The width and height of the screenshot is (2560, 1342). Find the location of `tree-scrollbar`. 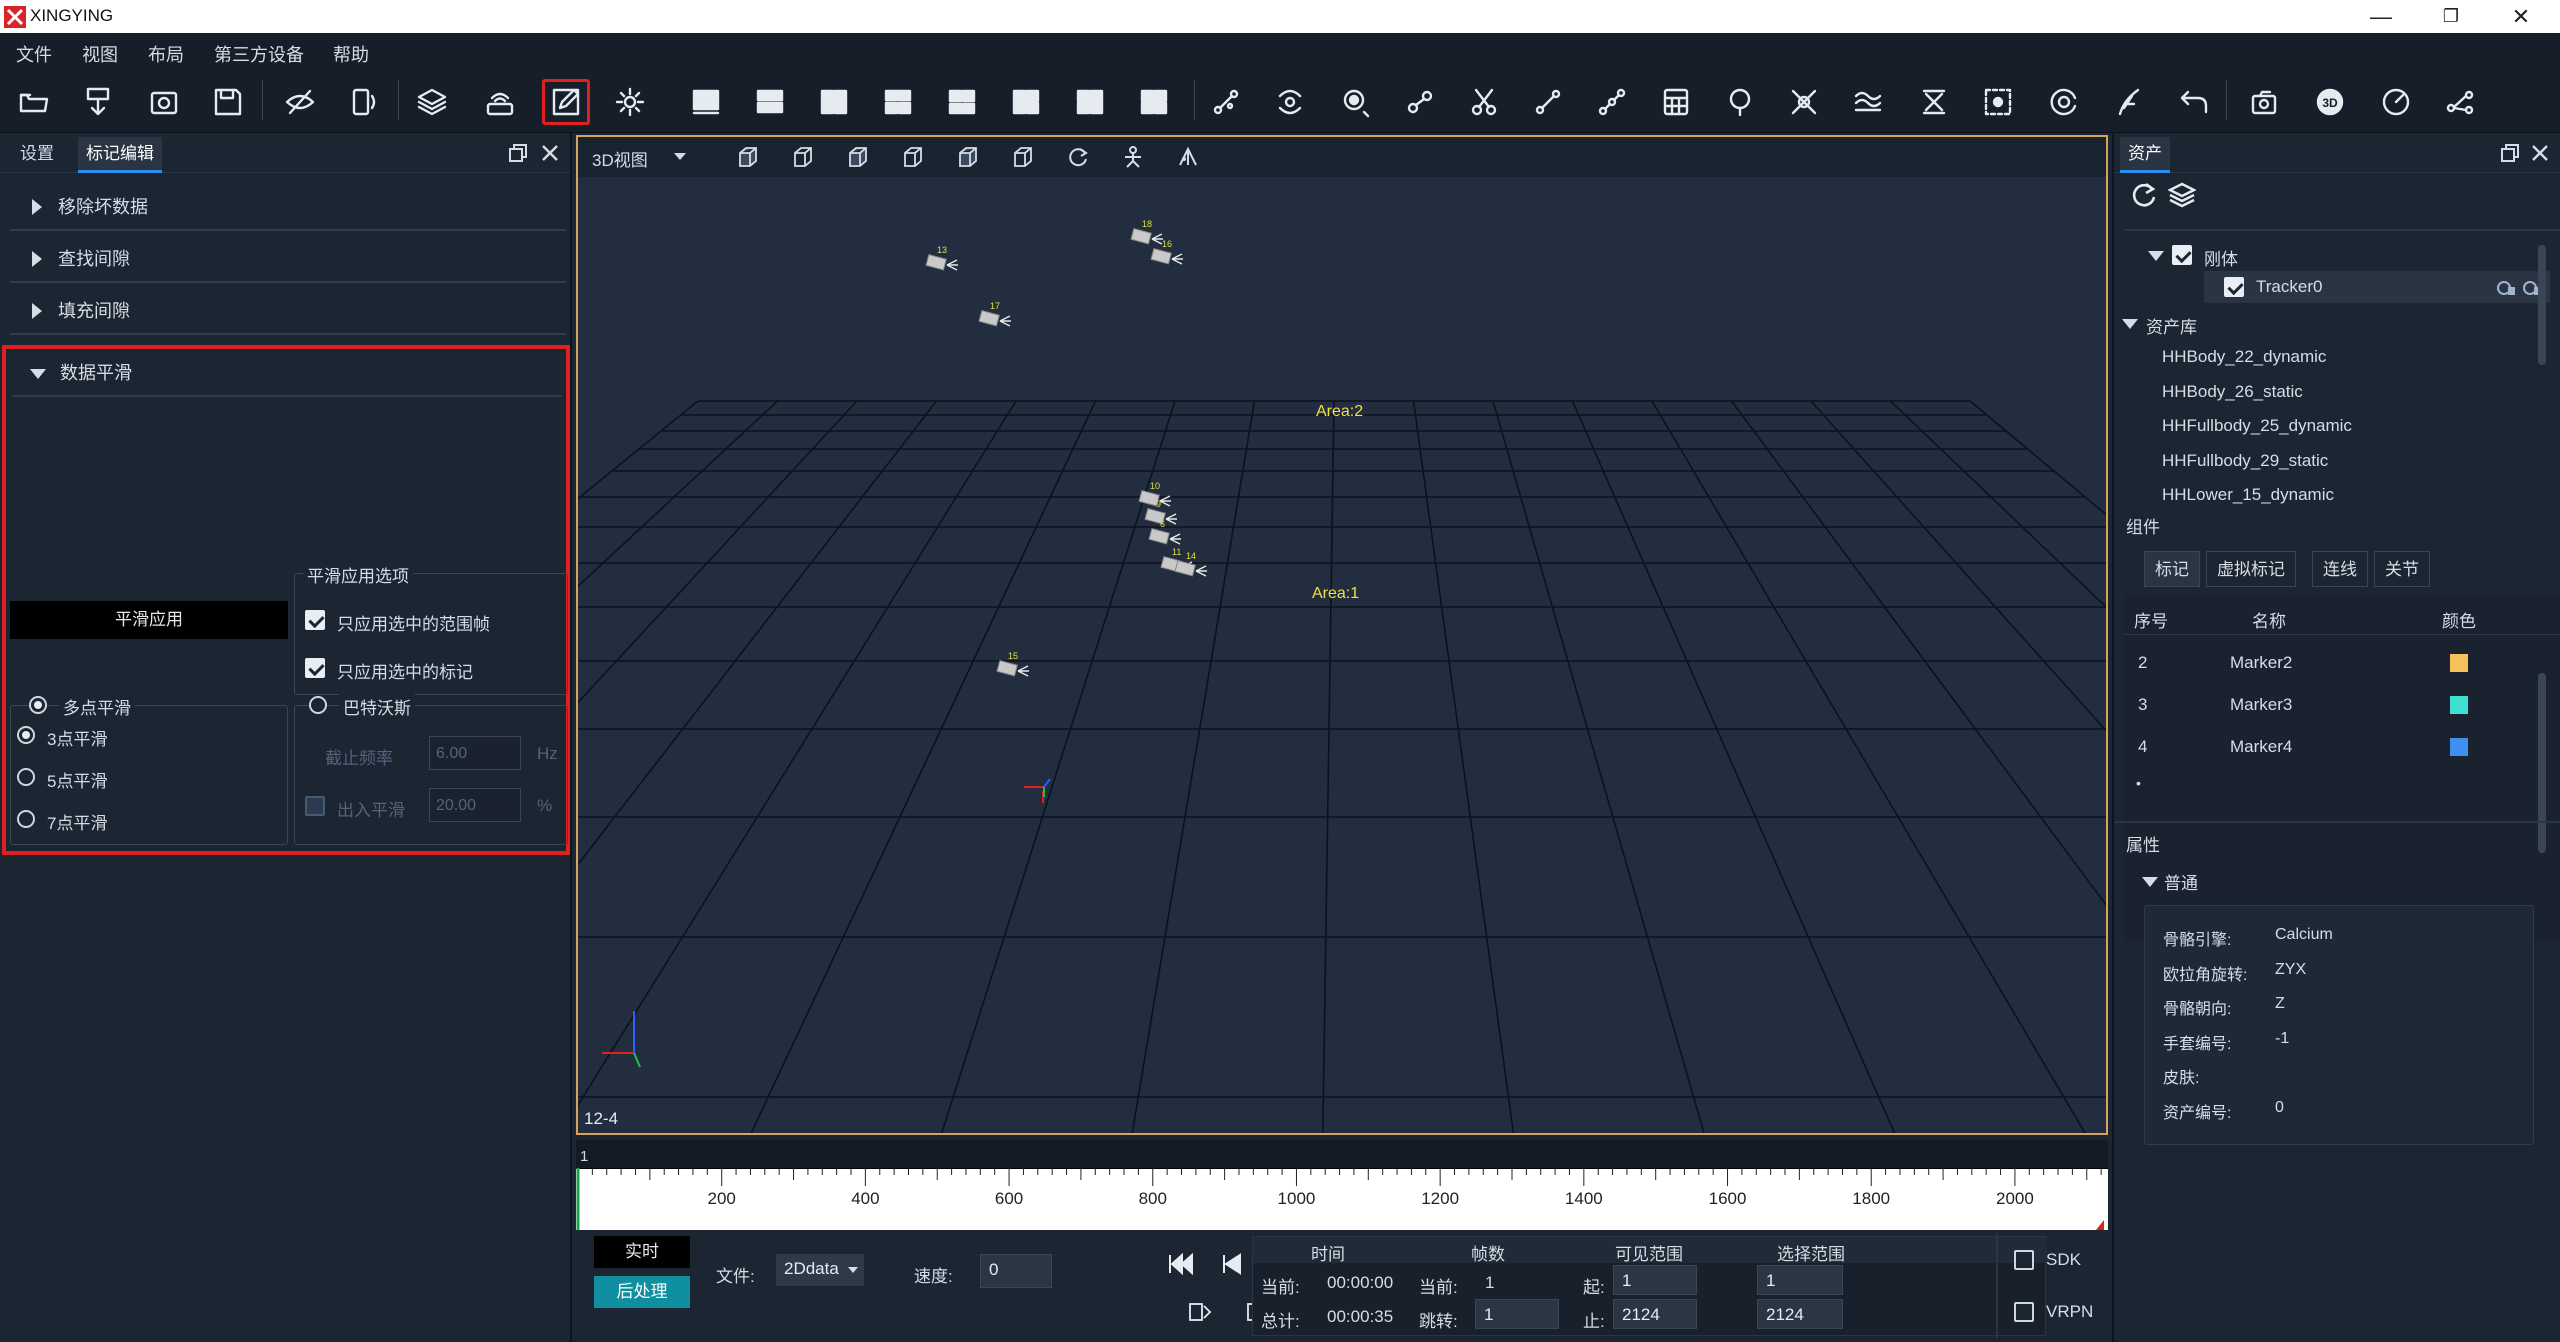

tree-scrollbar is located at coordinates (2542, 305).